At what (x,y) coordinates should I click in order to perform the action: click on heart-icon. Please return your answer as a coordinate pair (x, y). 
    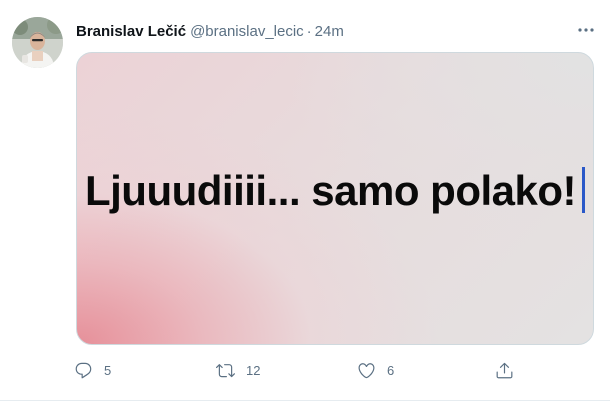
    Looking at the image, I should click on (366, 370).